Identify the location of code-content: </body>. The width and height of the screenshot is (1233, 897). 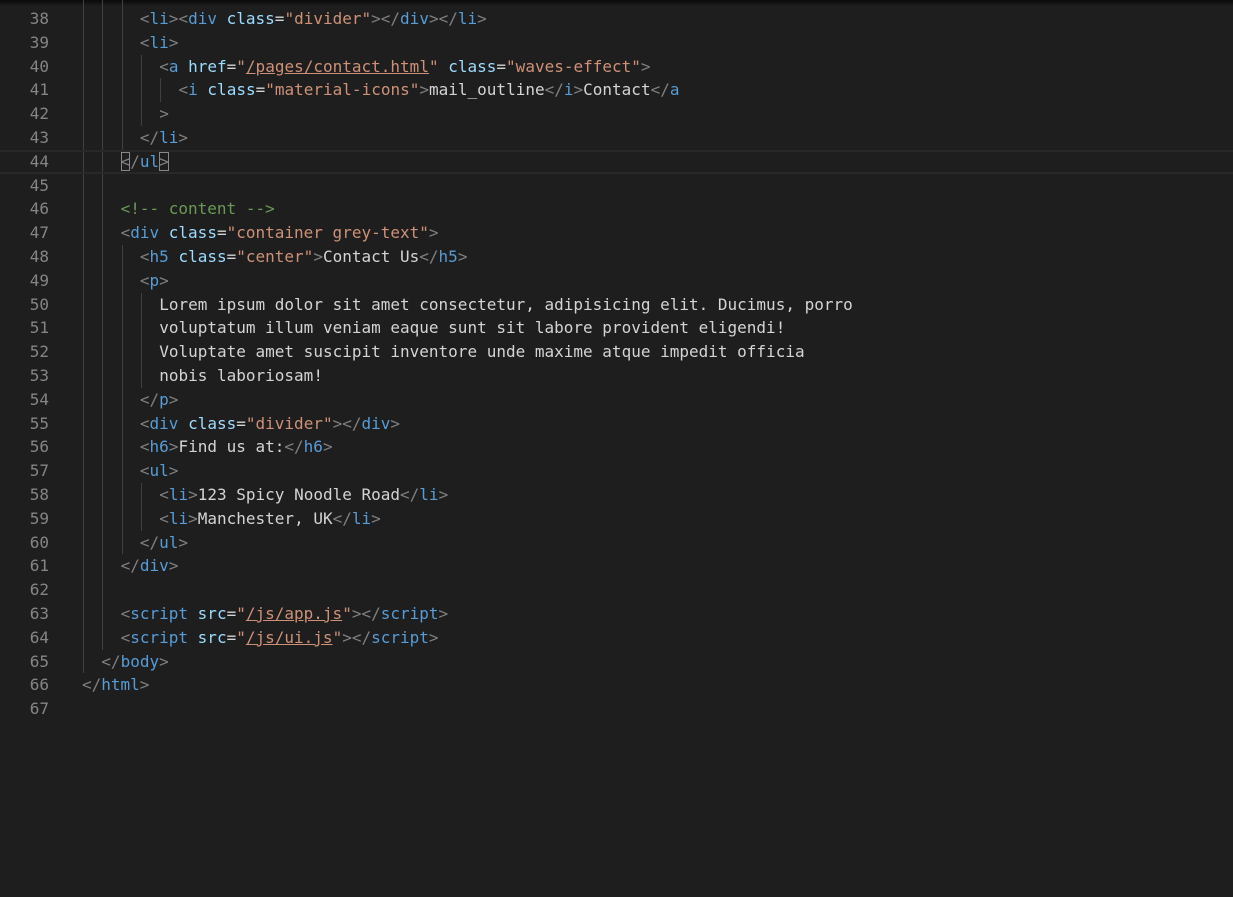
(134, 662).